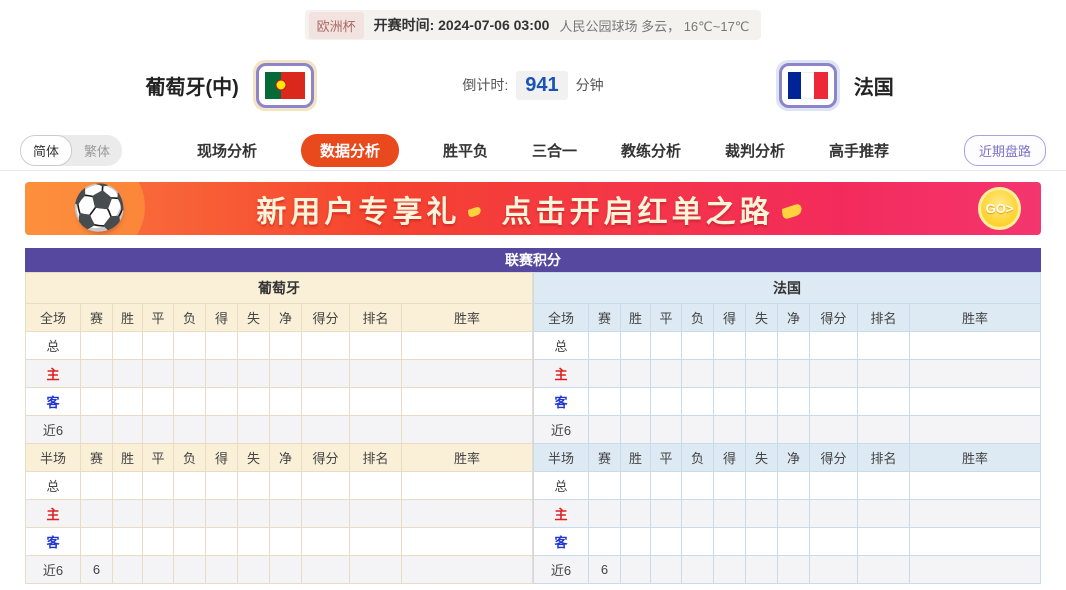 The width and height of the screenshot is (1066, 590). Describe the element at coordinates (666, 317) in the screenshot. I see `column-header: 平` at that location.